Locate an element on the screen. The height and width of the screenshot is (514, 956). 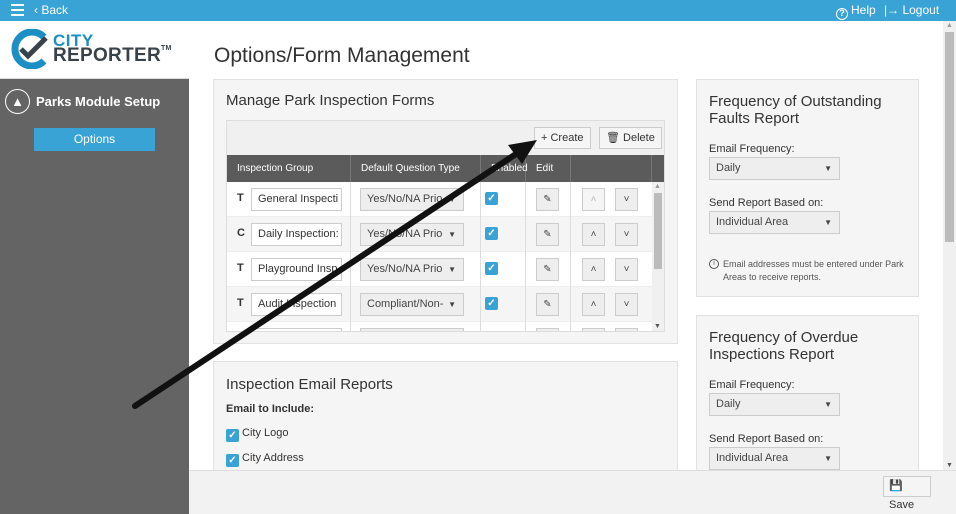
col-enabled: Enabled is located at coordinates (504, 168).